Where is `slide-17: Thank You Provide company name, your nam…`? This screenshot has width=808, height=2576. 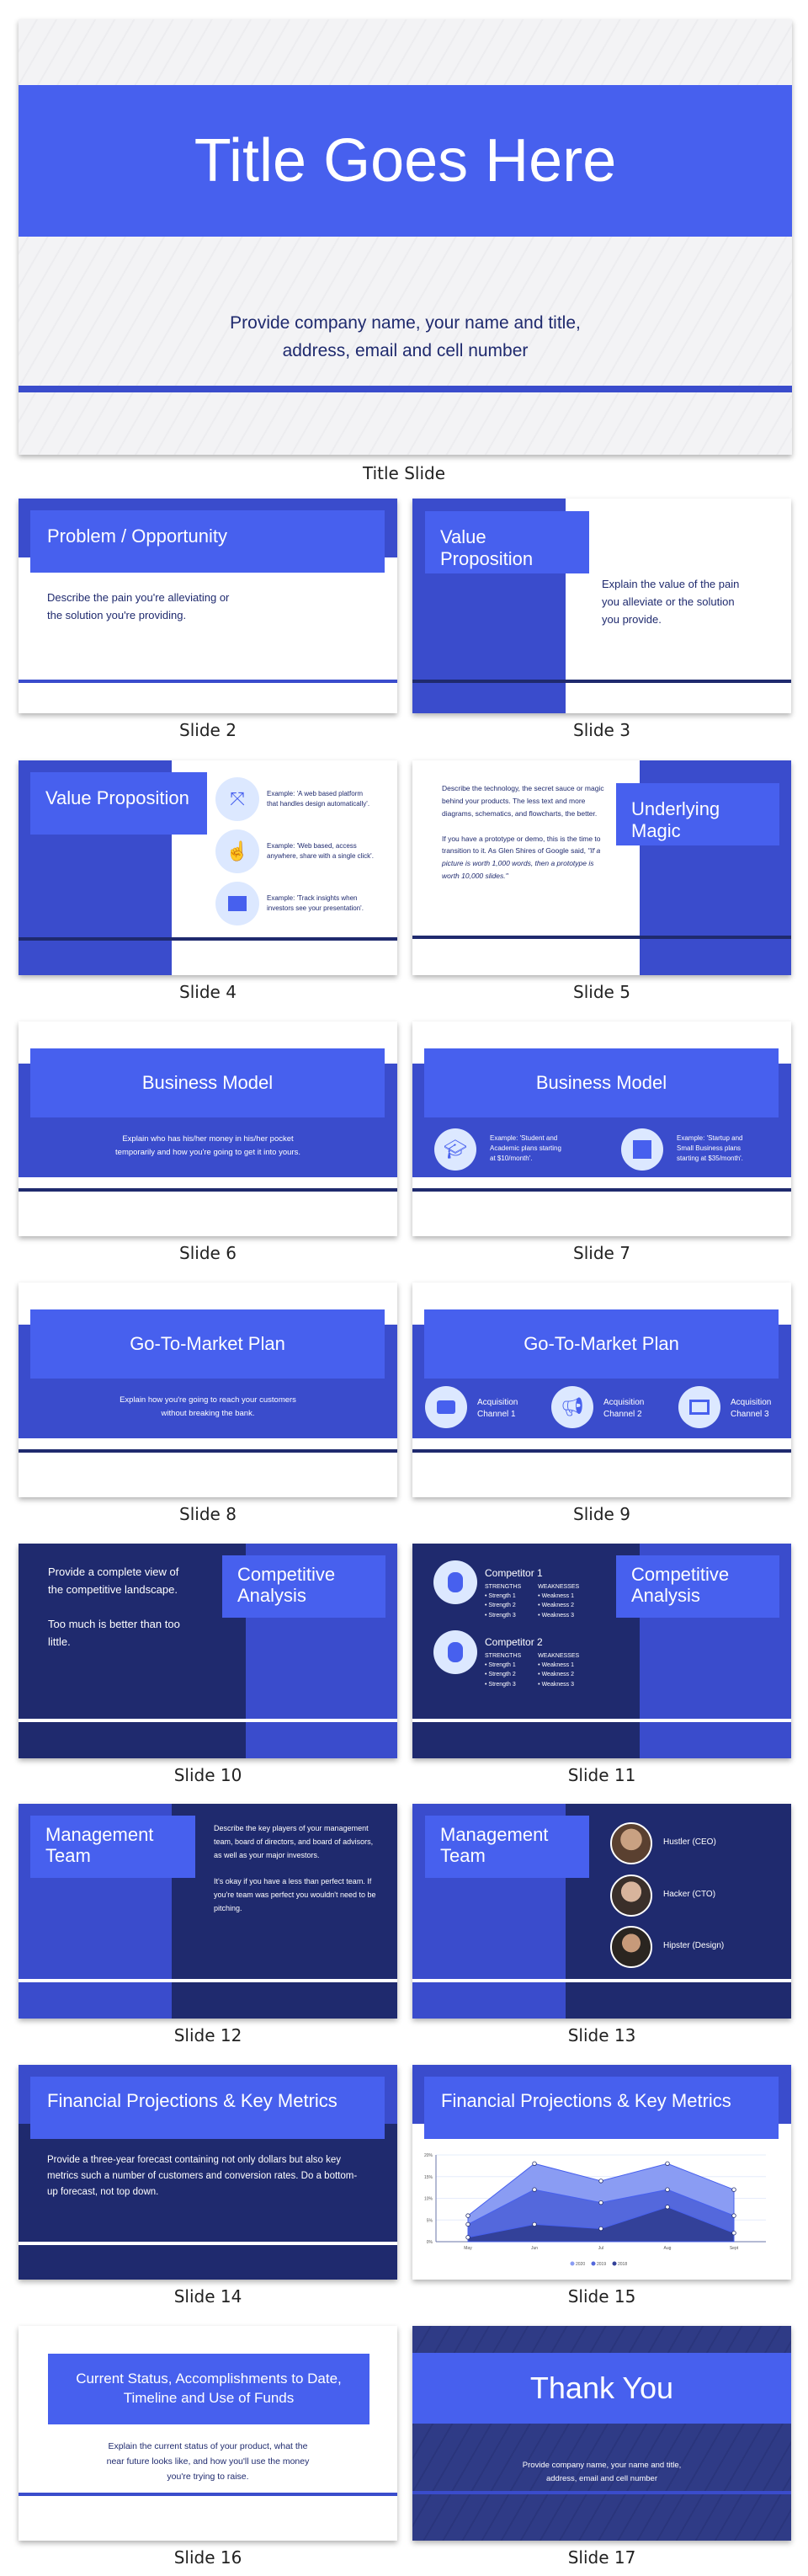
slide-17: Thank You Provide company name, your nam… is located at coordinates (601, 2433).